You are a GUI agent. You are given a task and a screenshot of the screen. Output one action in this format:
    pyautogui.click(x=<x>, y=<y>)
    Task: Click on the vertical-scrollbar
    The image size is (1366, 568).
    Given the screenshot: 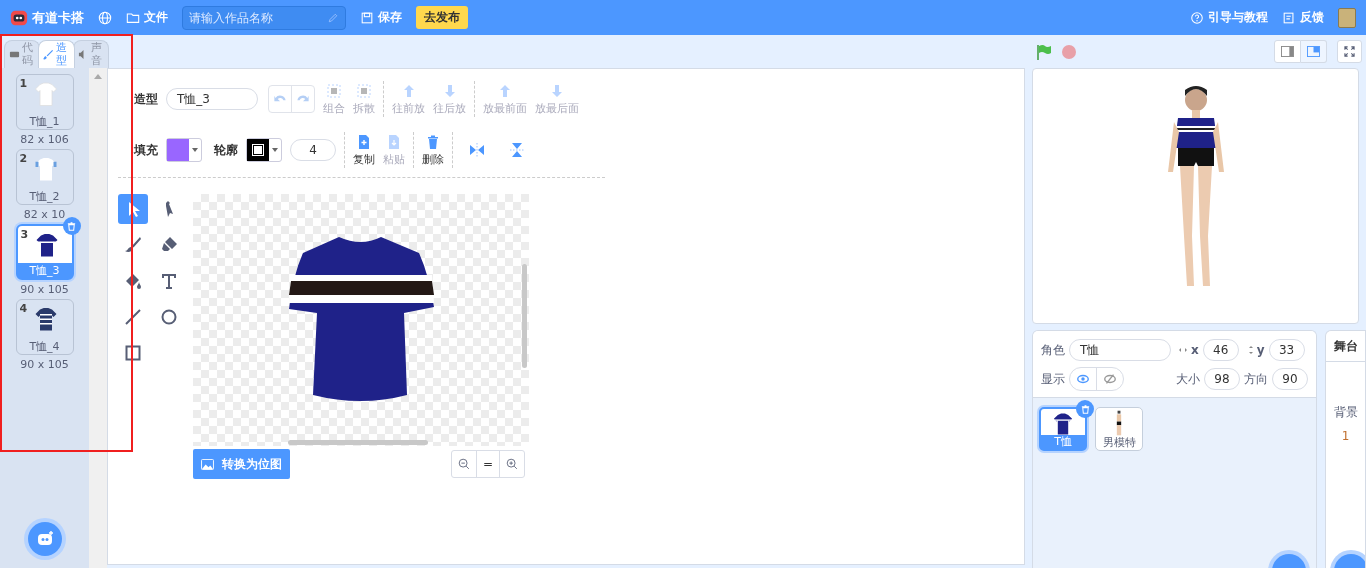 What is the action you would take?
    pyautogui.click(x=524, y=316)
    